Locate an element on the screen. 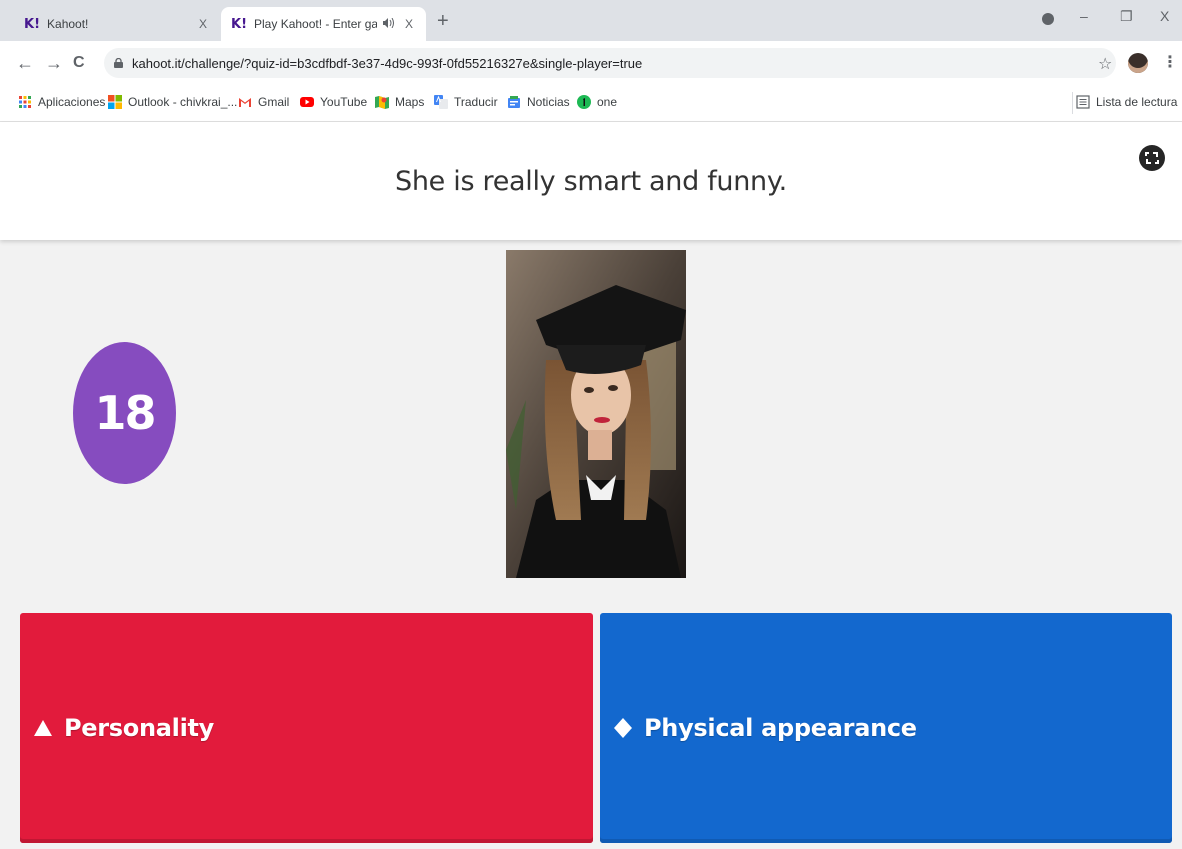 The width and height of the screenshot is (1182, 849). bookmark-gmail: Gmail is located at coordinates (263, 102).